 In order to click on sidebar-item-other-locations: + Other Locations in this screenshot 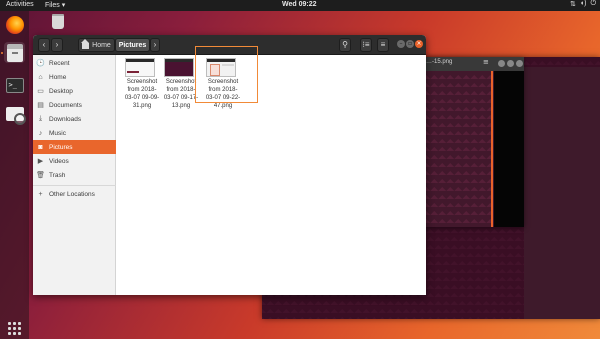, I will do `click(74, 194)`.